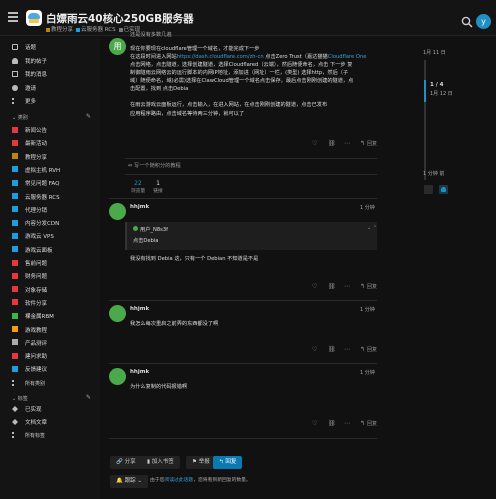 This screenshot has height=499, width=496. I want to click on sidebar-category-item: 常见问题 FAQ, so click(35, 183).